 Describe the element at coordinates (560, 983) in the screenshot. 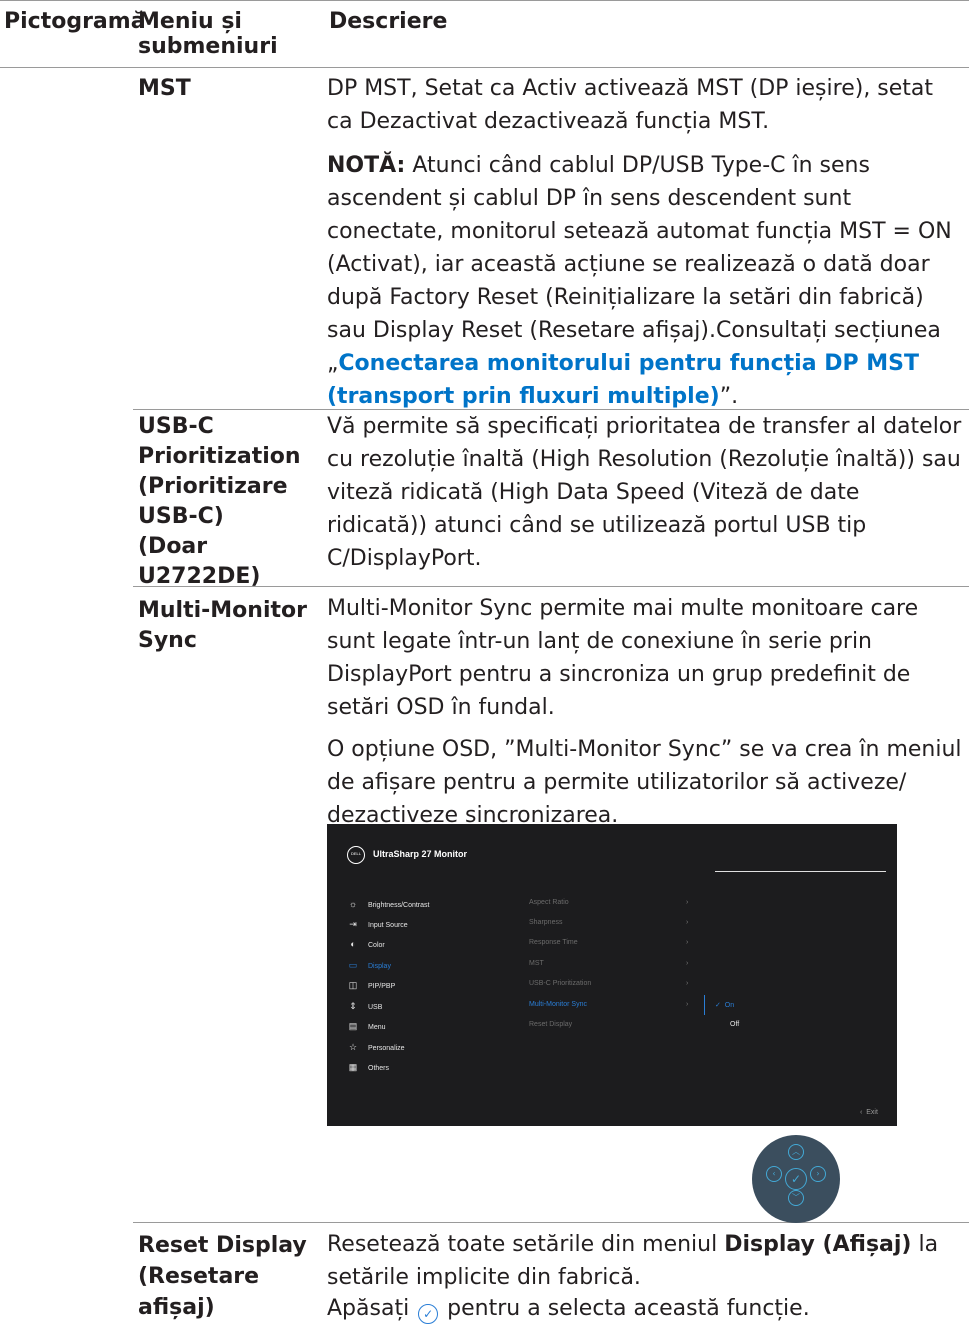

I see `osd-sub-usbc-prioritization: USB-C Prioritization` at that location.